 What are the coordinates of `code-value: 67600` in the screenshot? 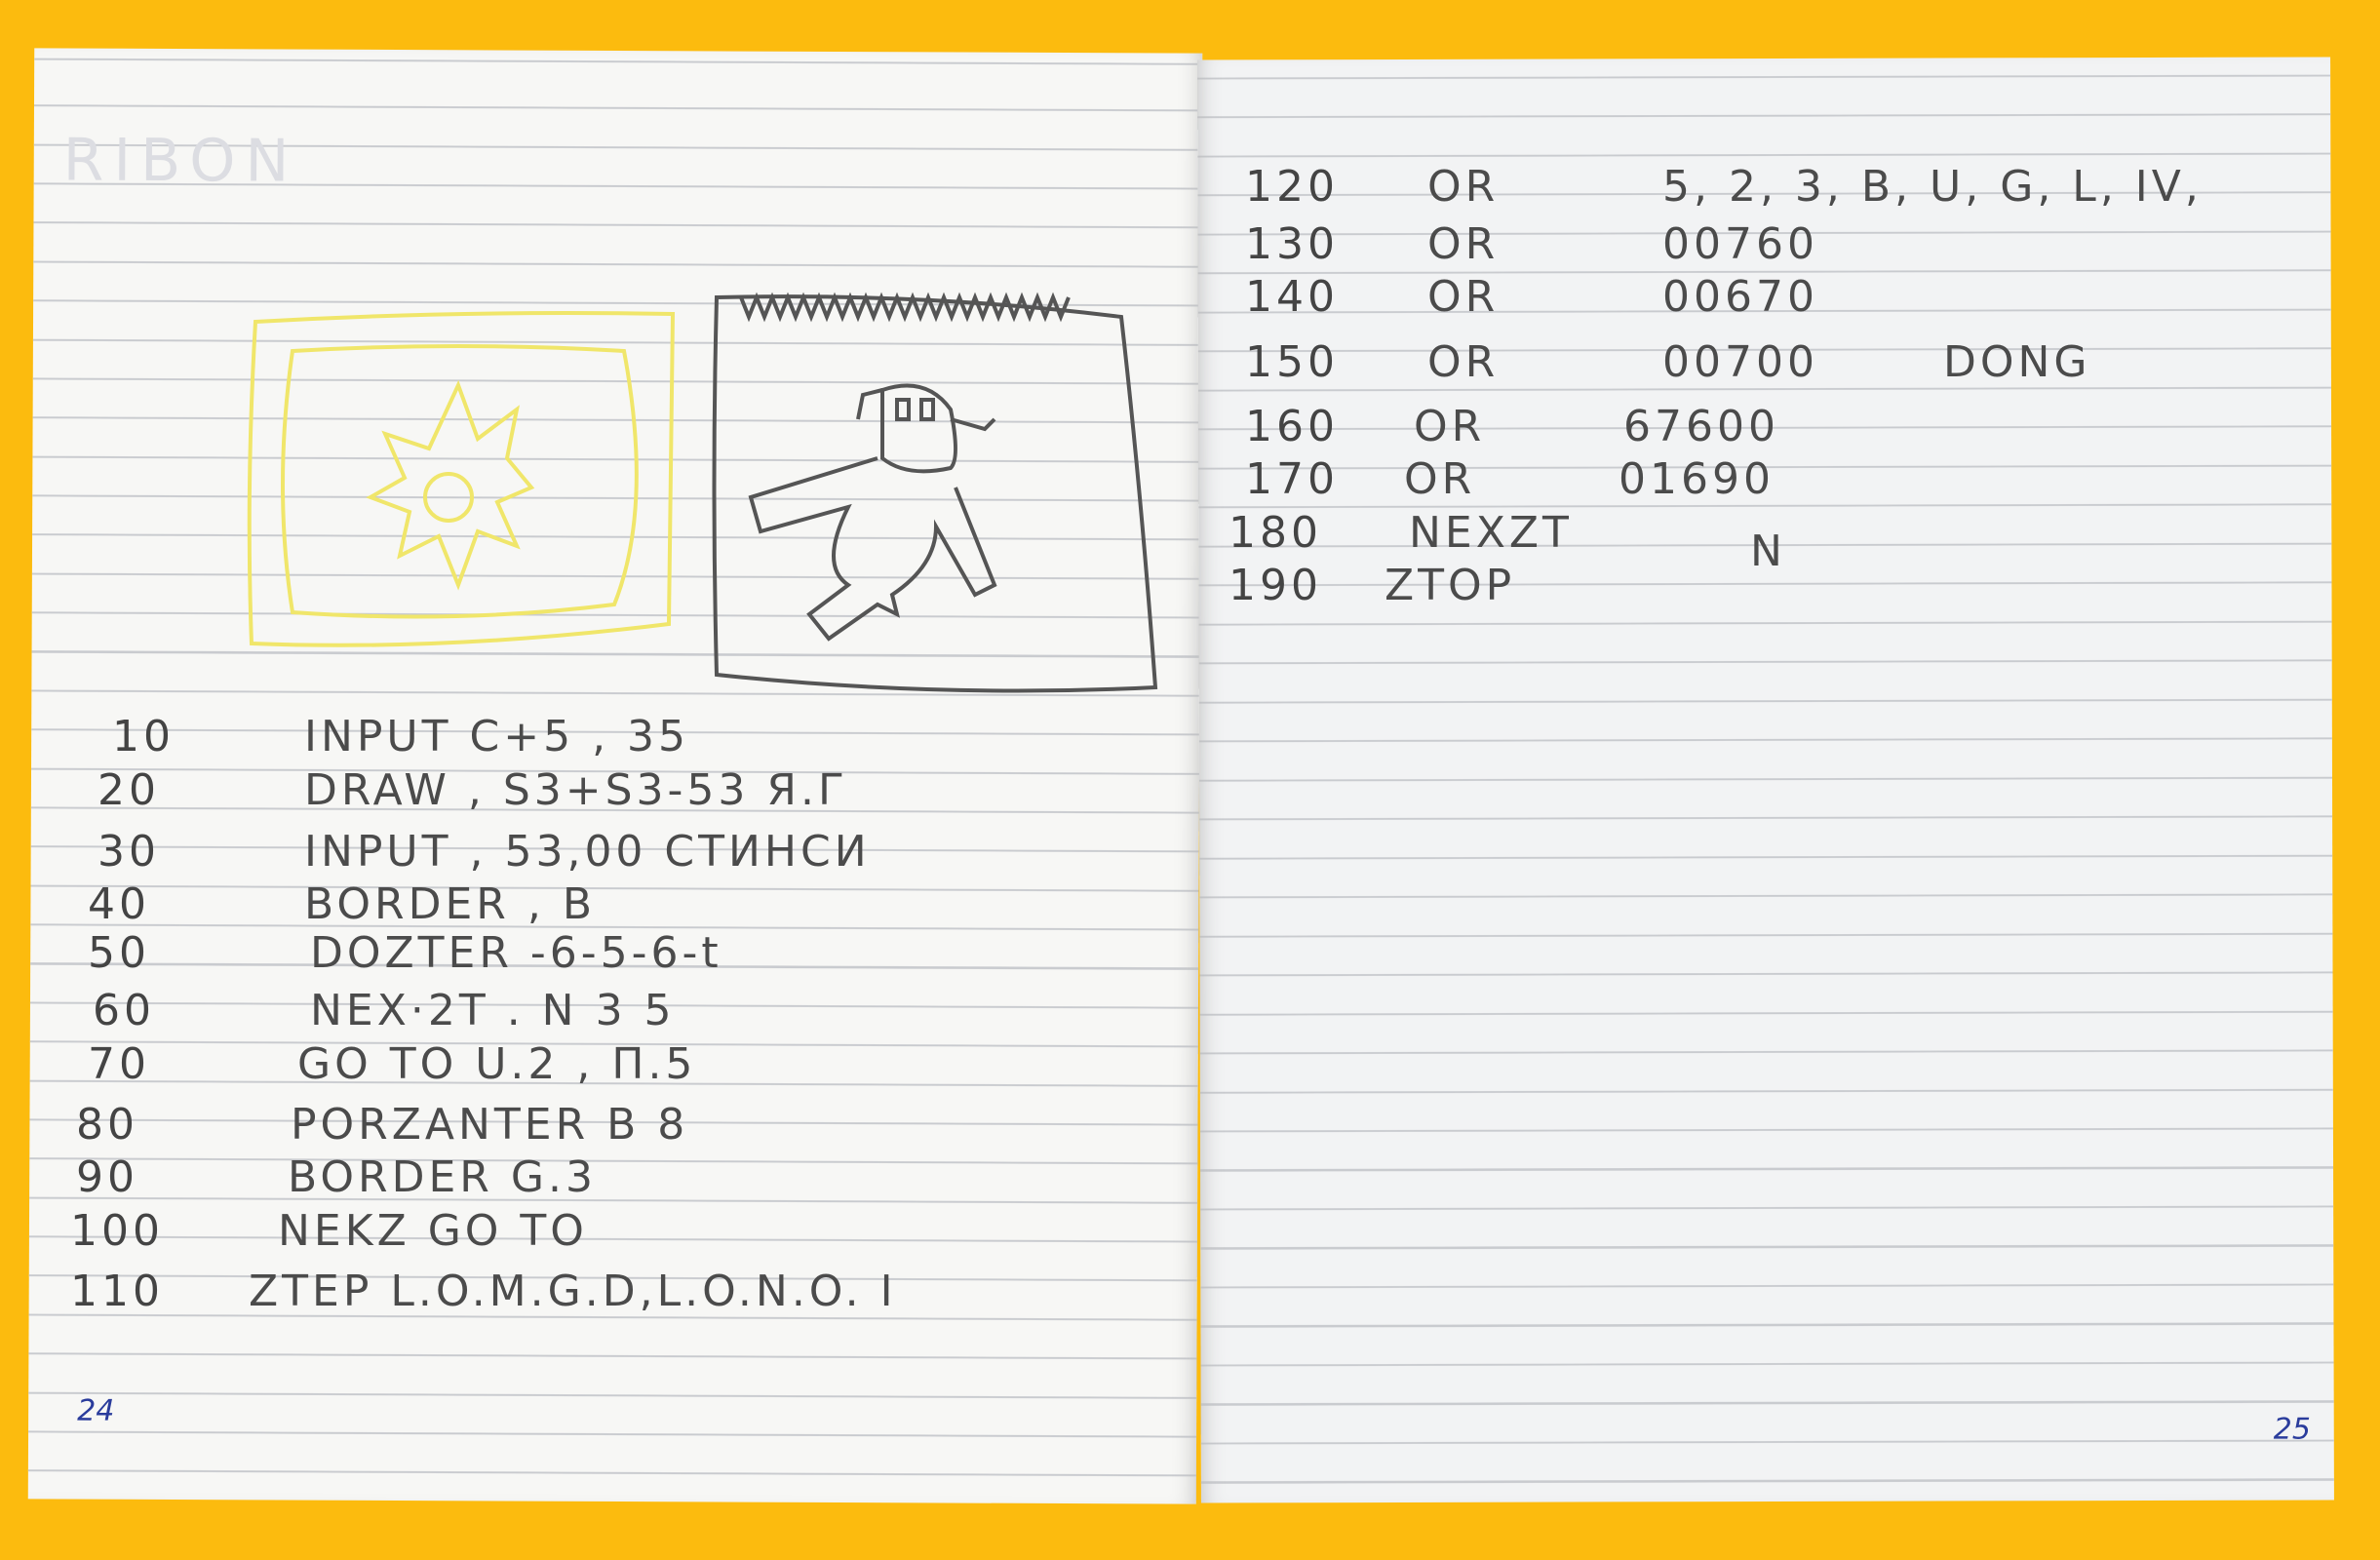 It's located at (1701, 426).